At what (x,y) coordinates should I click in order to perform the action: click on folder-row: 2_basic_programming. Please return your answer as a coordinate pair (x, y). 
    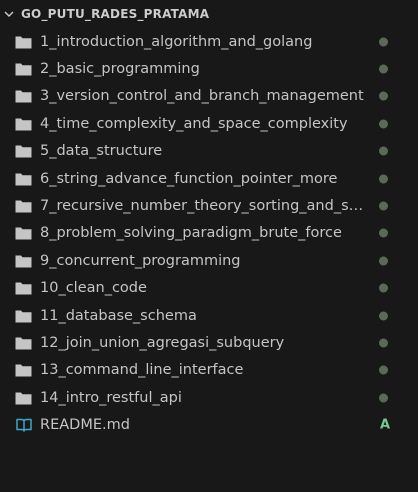
    Looking at the image, I should click on (209, 68).